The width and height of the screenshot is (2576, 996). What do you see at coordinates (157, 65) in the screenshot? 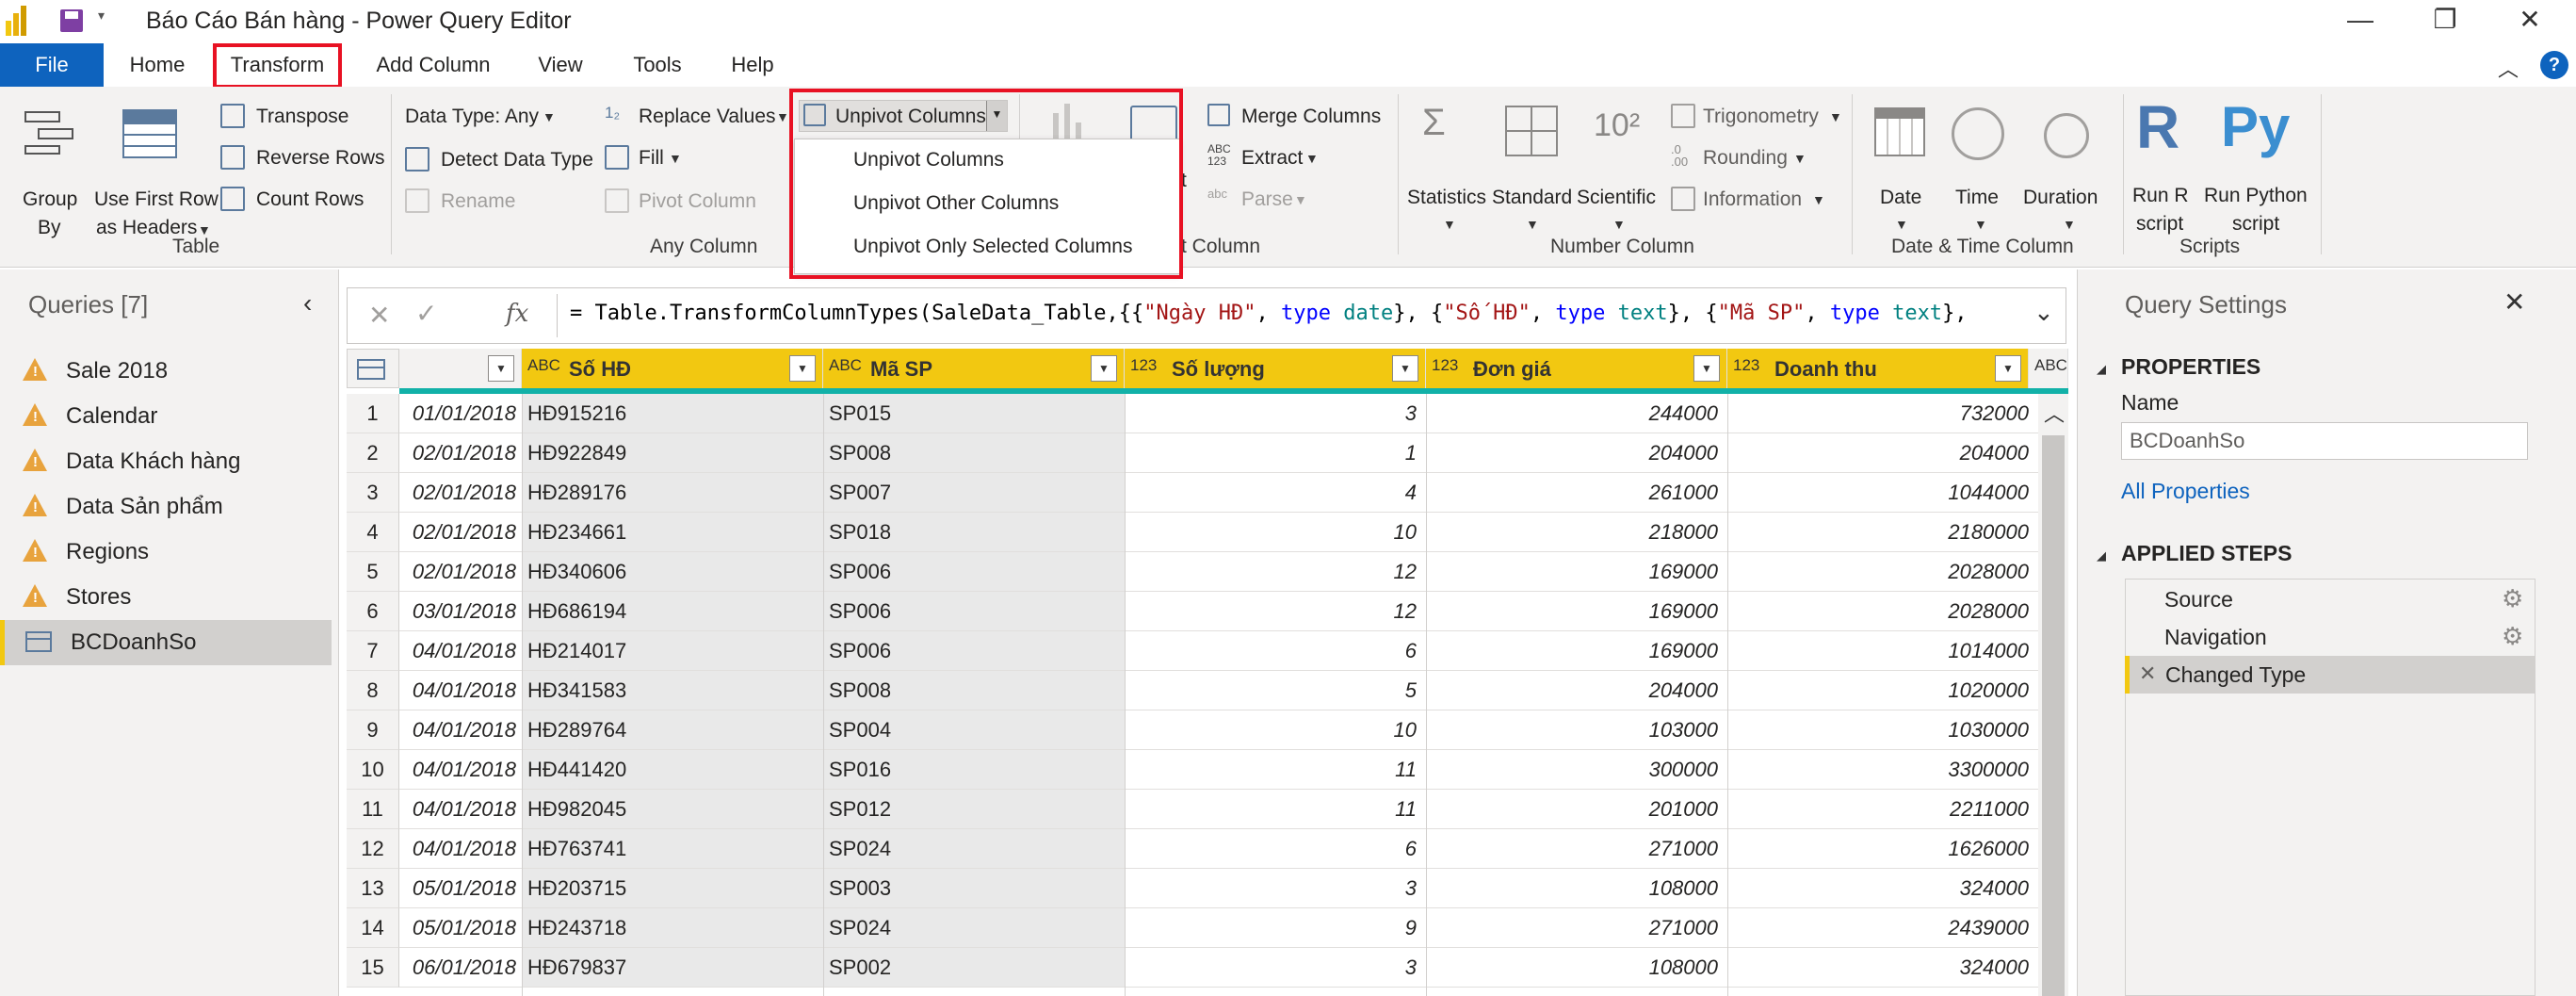
I see `tab-home: Home` at bounding box center [157, 65].